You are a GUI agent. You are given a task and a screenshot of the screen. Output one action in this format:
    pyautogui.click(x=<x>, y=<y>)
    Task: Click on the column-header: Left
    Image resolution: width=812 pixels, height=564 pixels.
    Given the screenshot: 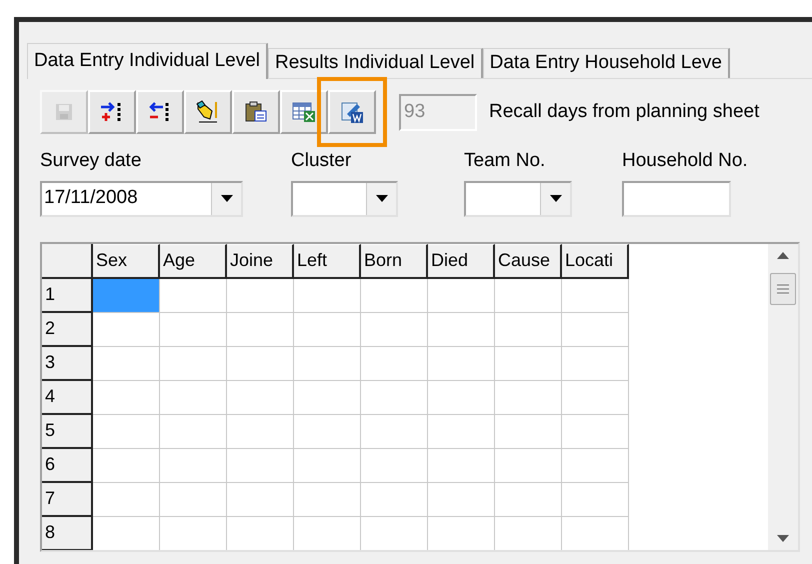 What is the action you would take?
    pyautogui.click(x=327, y=261)
    